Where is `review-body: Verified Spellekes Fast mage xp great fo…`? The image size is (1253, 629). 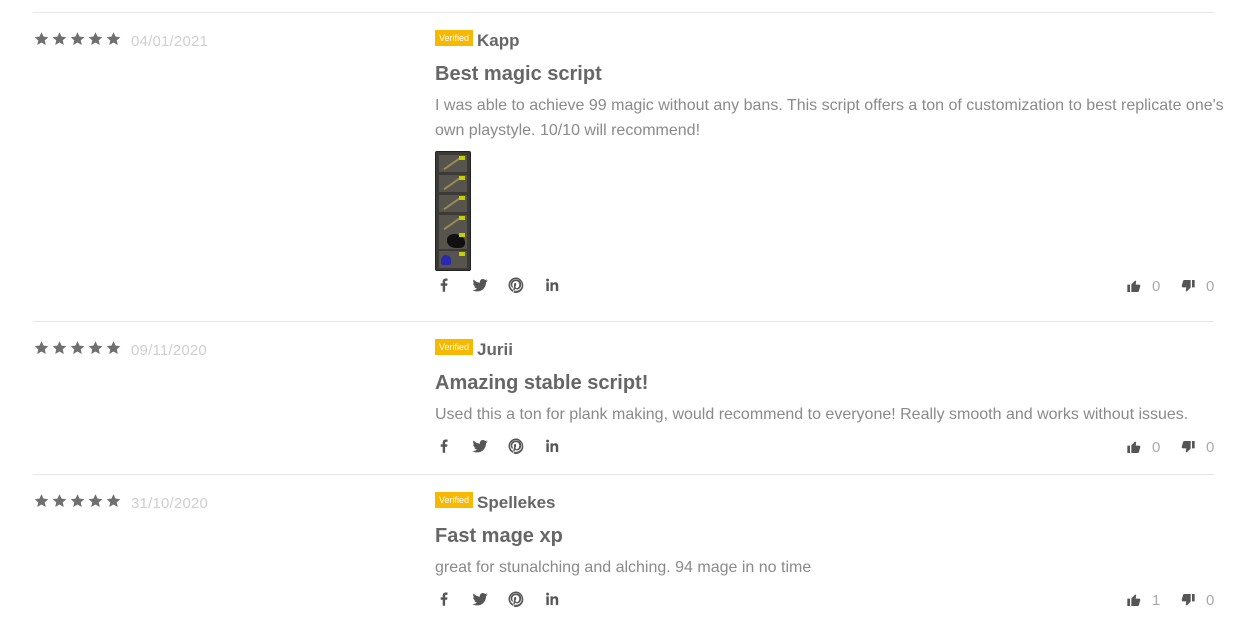 review-body: Verified Spellekes Fast mage xp great fo… is located at coordinates (824, 536).